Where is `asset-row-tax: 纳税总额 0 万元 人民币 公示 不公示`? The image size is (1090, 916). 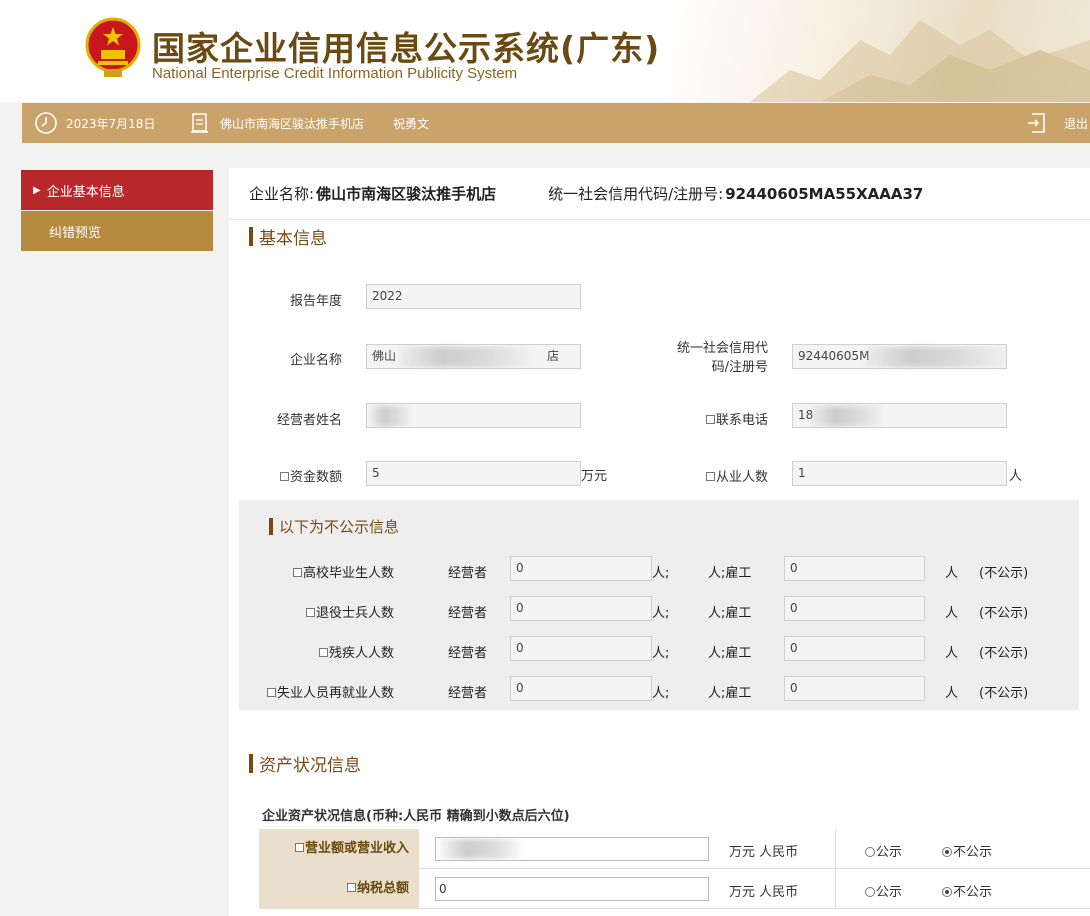
asset-row-tax: 纳税总额 0 万元 人民币 公示 不公示 is located at coordinates (674, 889).